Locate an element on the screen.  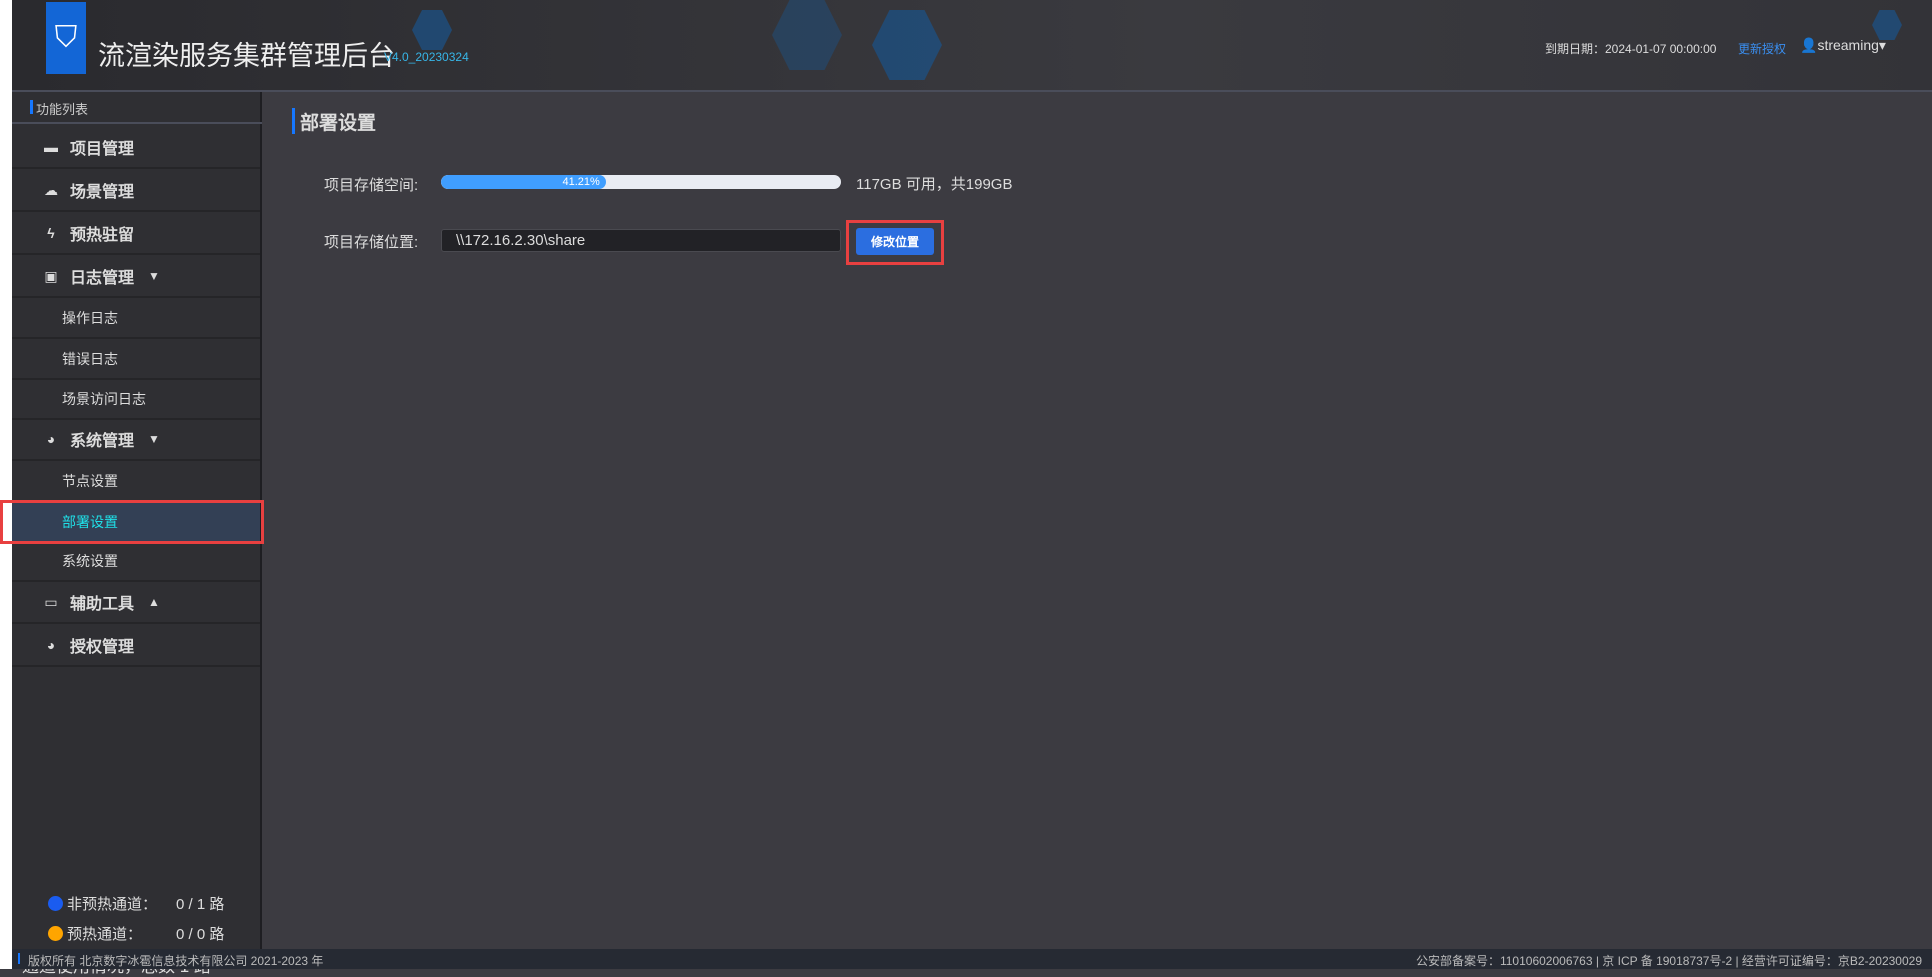
progress-fill: 41.21% is located at coordinates (523, 182).